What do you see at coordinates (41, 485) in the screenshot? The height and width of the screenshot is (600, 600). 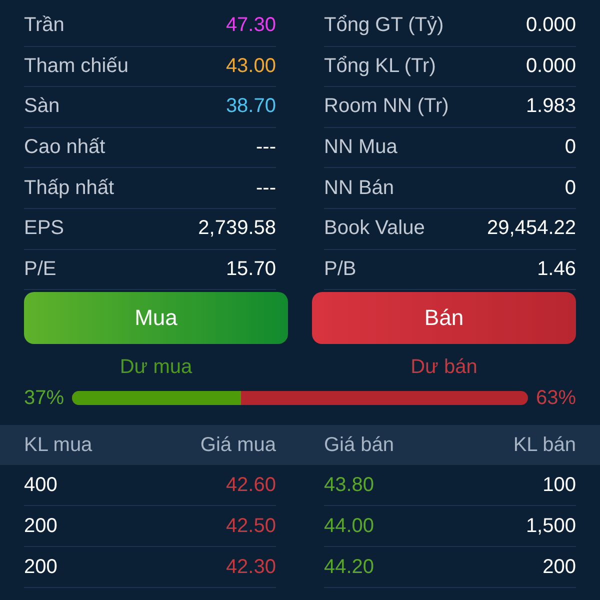 I see `buy-volume-cell: 400` at bounding box center [41, 485].